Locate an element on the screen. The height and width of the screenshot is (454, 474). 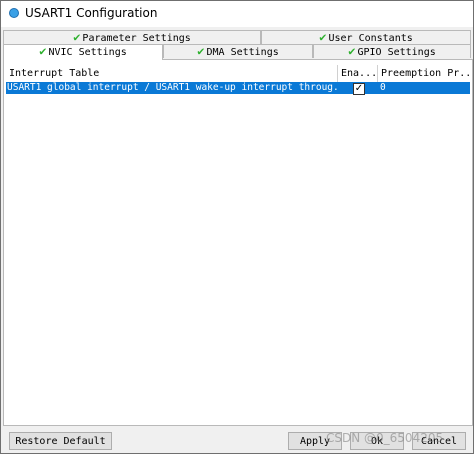
watermark: CSDN @0_6504205 is located at coordinates (385, 438).